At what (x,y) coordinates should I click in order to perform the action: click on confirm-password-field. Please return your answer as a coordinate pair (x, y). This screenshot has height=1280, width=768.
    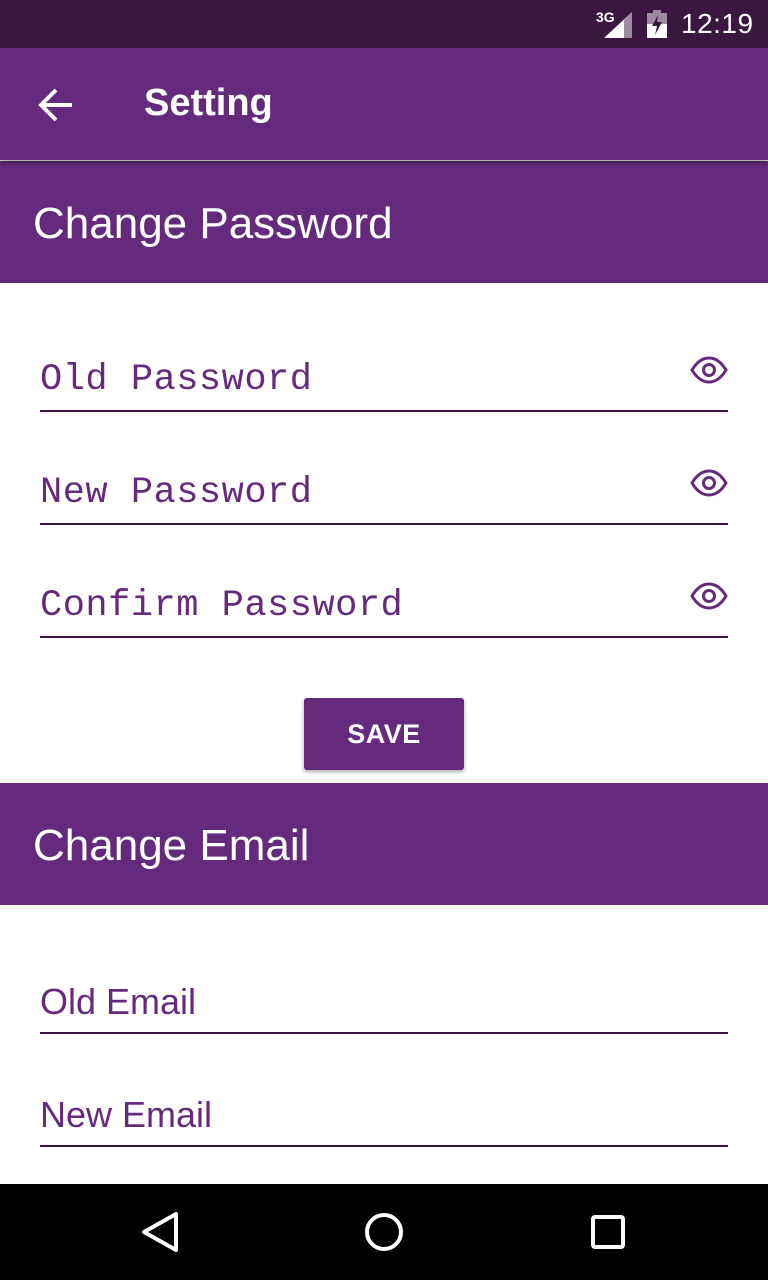
    Looking at the image, I should click on (384, 608).